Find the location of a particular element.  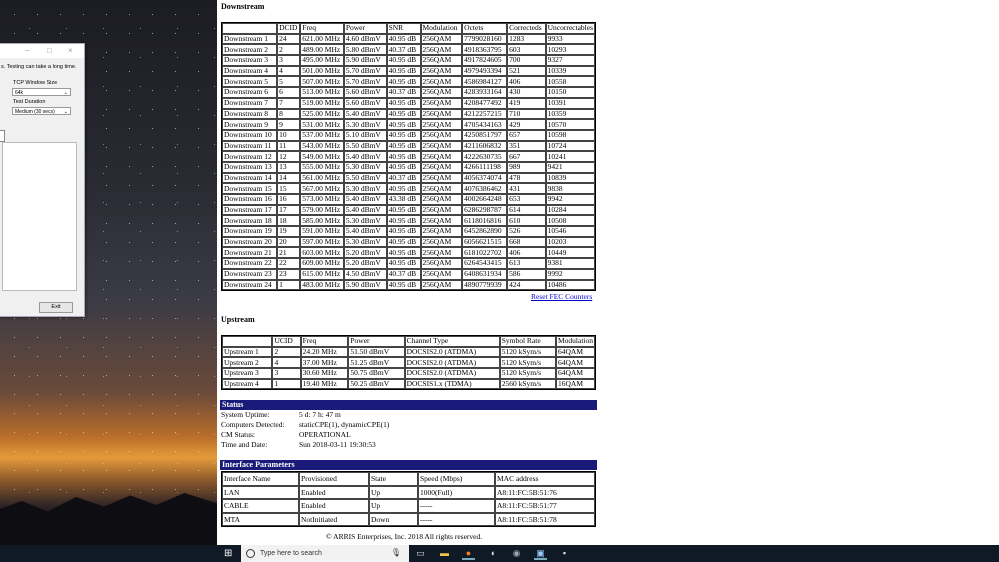

search-placeholder: Type here to search is located at coordinates (291, 553).